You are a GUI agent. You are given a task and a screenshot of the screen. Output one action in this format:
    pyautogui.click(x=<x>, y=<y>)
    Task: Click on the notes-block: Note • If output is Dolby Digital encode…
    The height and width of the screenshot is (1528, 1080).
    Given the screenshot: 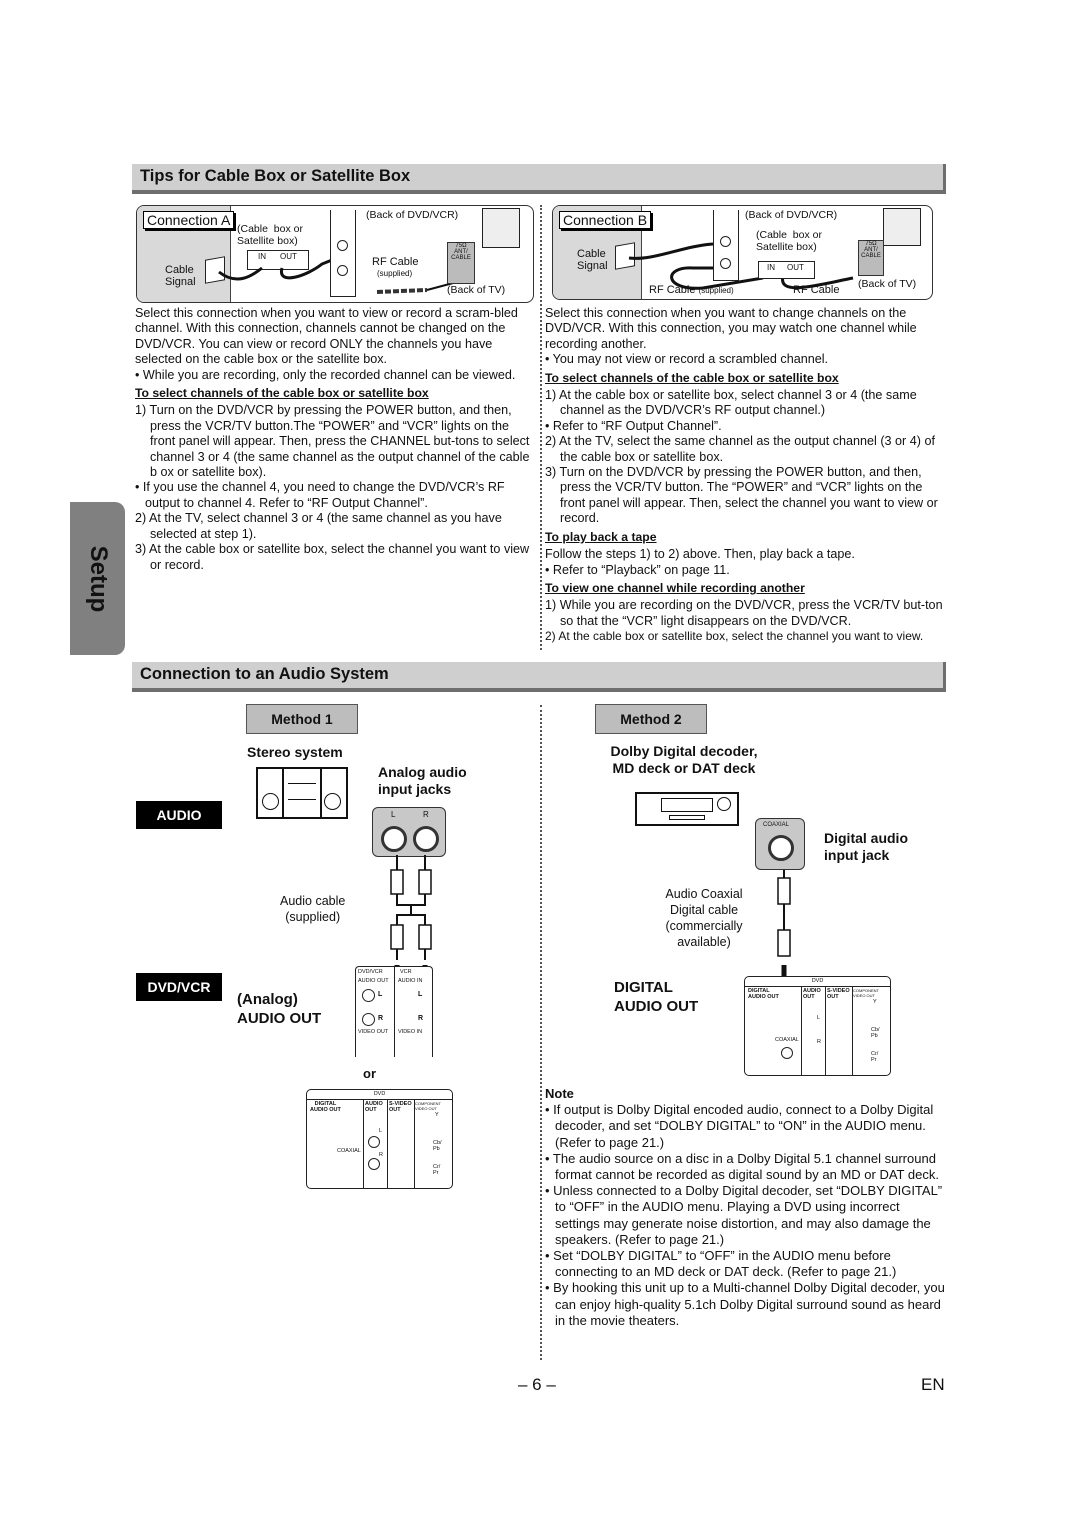 What is the action you would take?
    pyautogui.click(x=746, y=1207)
    